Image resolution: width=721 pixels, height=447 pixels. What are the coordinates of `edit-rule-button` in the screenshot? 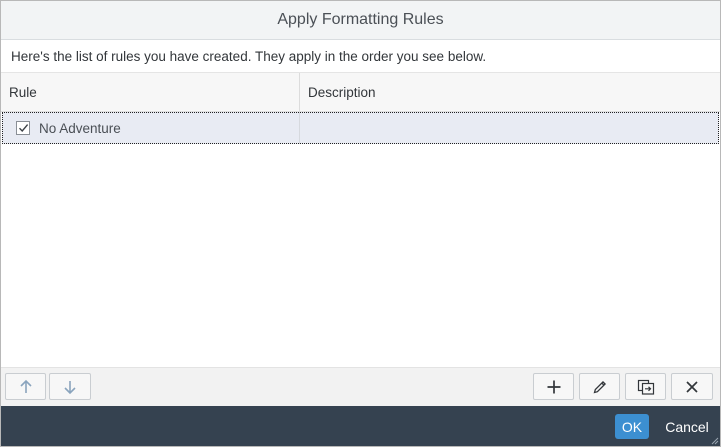 It's located at (599, 386).